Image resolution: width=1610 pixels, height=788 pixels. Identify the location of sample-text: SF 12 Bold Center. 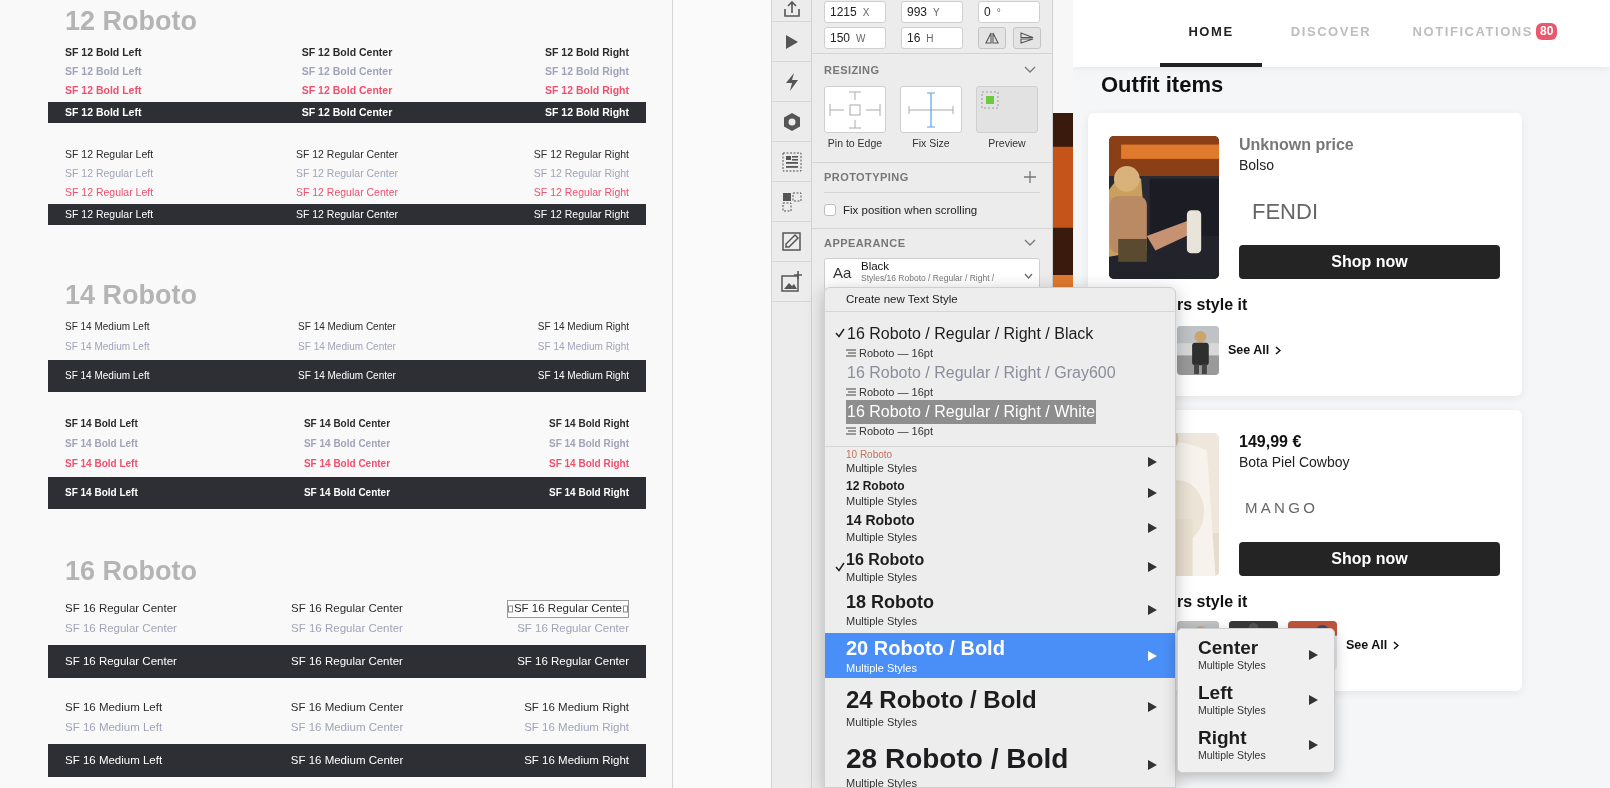
(347, 112).